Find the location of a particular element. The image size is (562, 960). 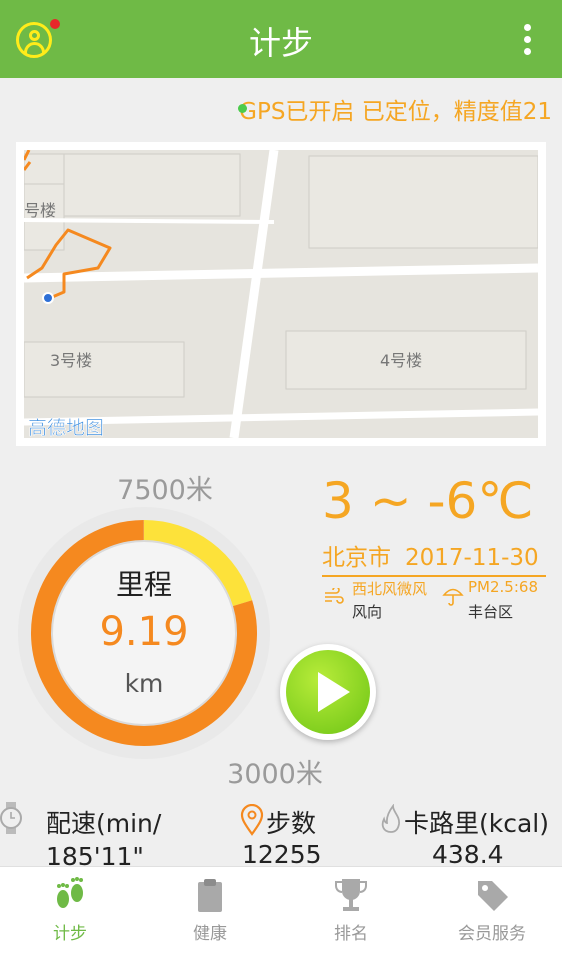

location-date: 北京市 2017-11-30 is located at coordinates (434, 557).